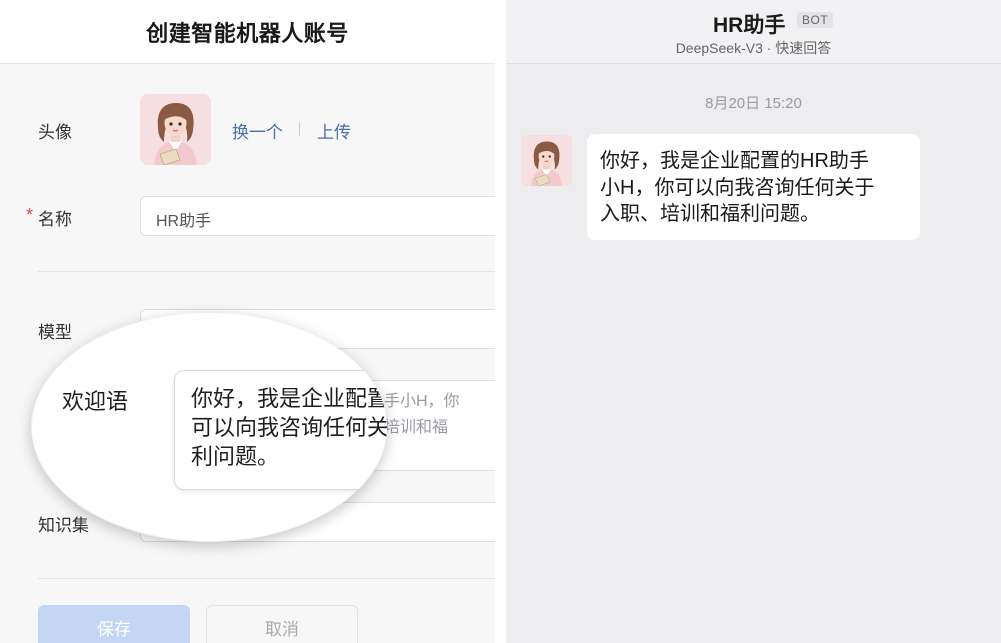 Image resolution: width=1001 pixels, height=643 pixels. What do you see at coordinates (422, 415) in the screenshot?
I see `greeting-textarea-text: 手小H，你 培训和福` at bounding box center [422, 415].